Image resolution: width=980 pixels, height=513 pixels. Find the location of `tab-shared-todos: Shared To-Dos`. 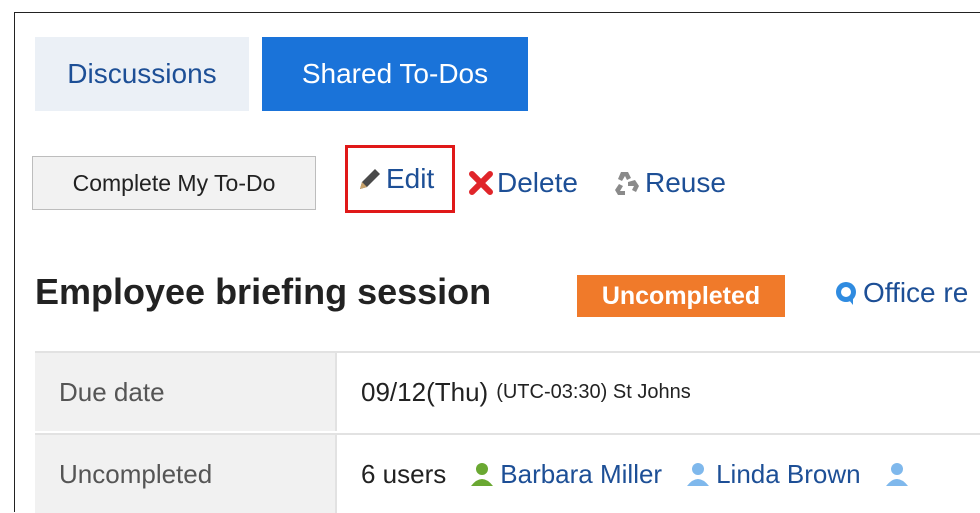

tab-shared-todos: Shared To-Dos is located at coordinates (395, 74).